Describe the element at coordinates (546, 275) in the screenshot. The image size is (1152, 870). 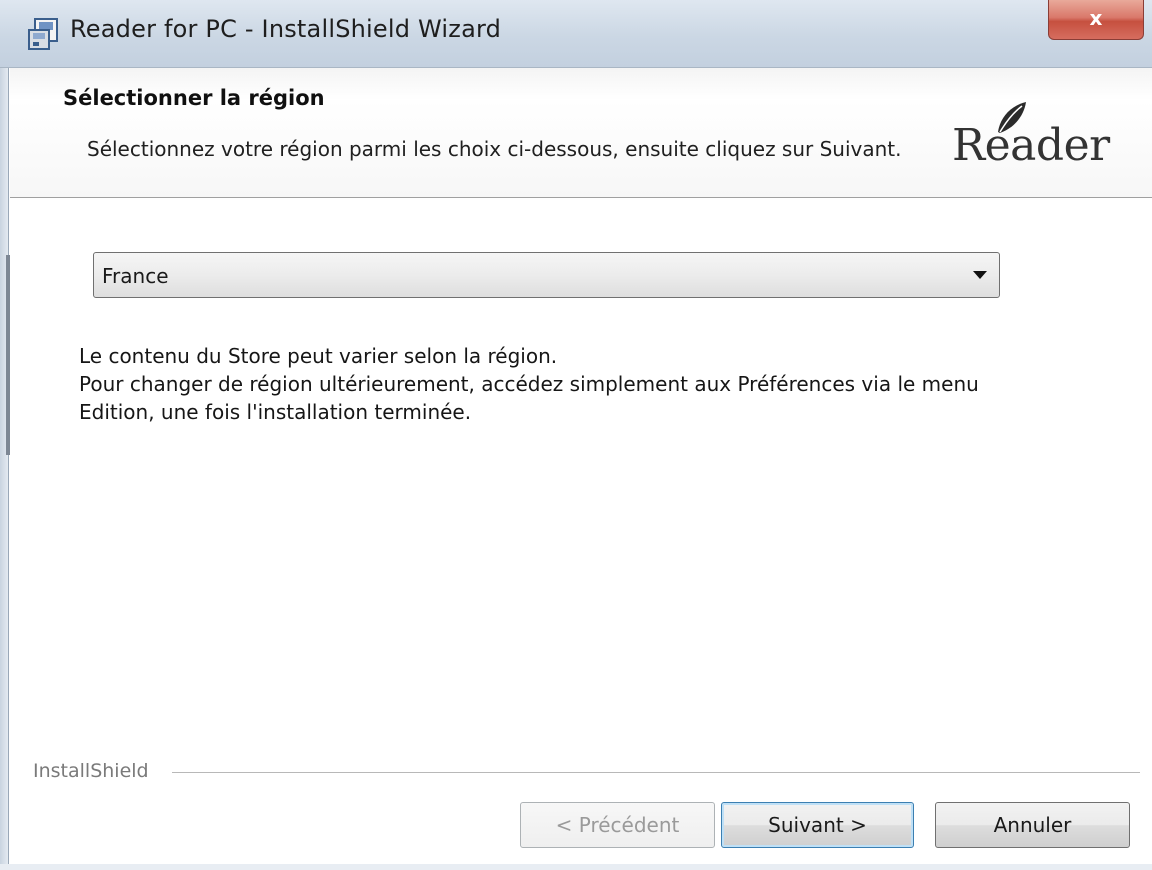
I see `region-dropdown: France` at that location.